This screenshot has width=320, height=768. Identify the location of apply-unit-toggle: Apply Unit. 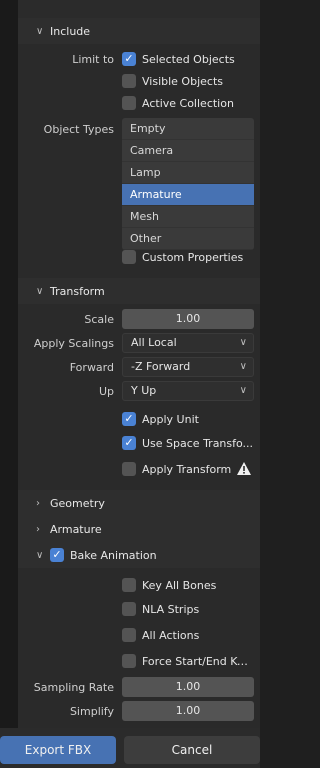
(188, 419).